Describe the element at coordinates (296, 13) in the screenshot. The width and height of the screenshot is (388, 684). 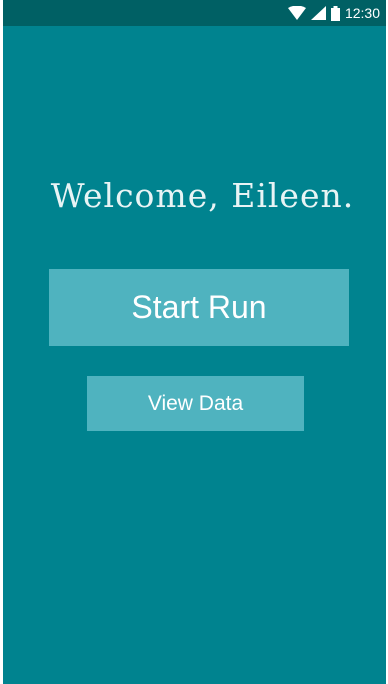
I see `wifi-icon` at that location.